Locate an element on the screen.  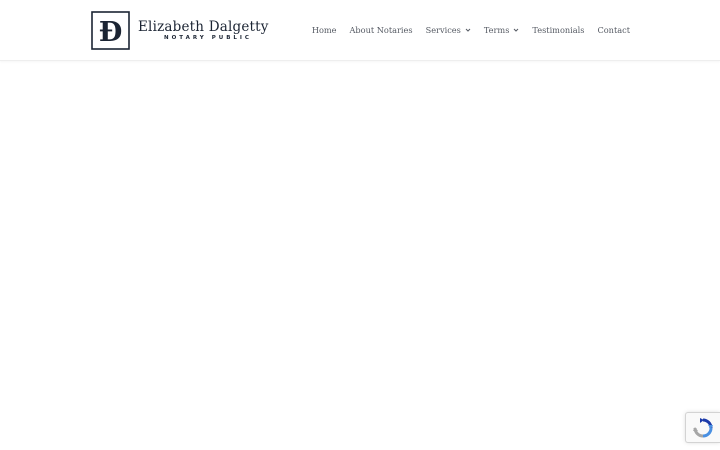
nav-item-label: Testimonials is located at coordinates (558, 30).